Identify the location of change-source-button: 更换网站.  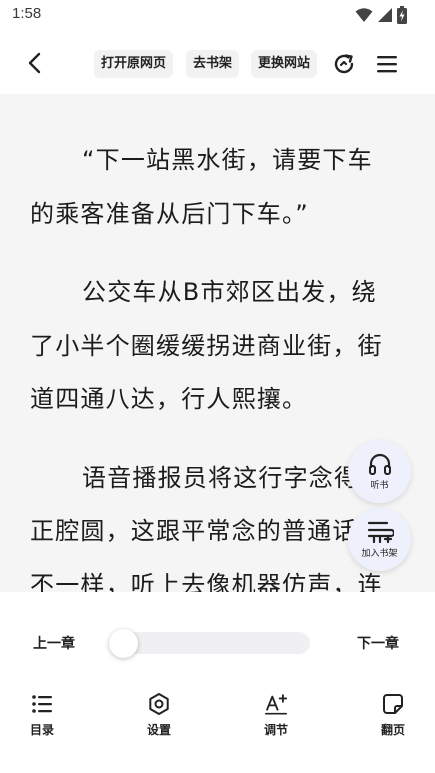
(284, 64).